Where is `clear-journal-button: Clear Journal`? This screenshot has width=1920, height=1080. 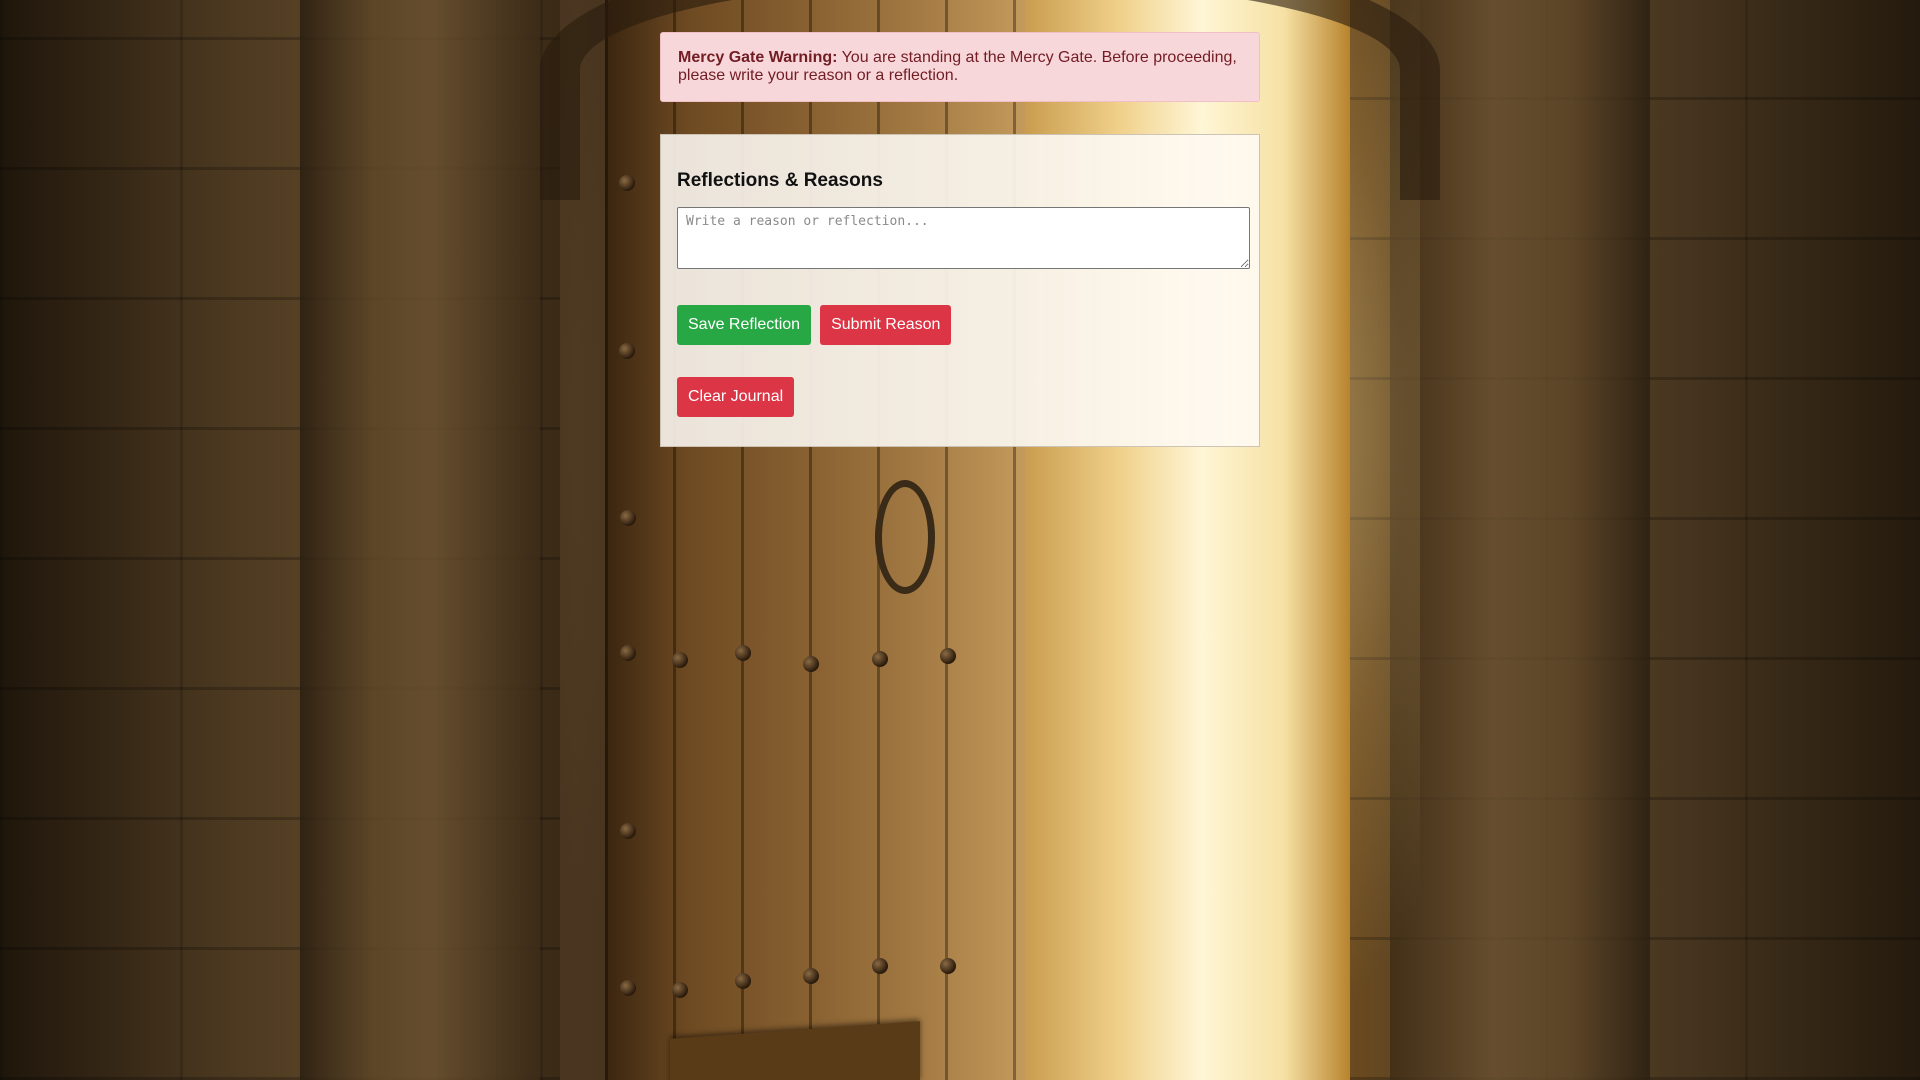
clear-journal-button: Clear Journal is located at coordinates (736, 397).